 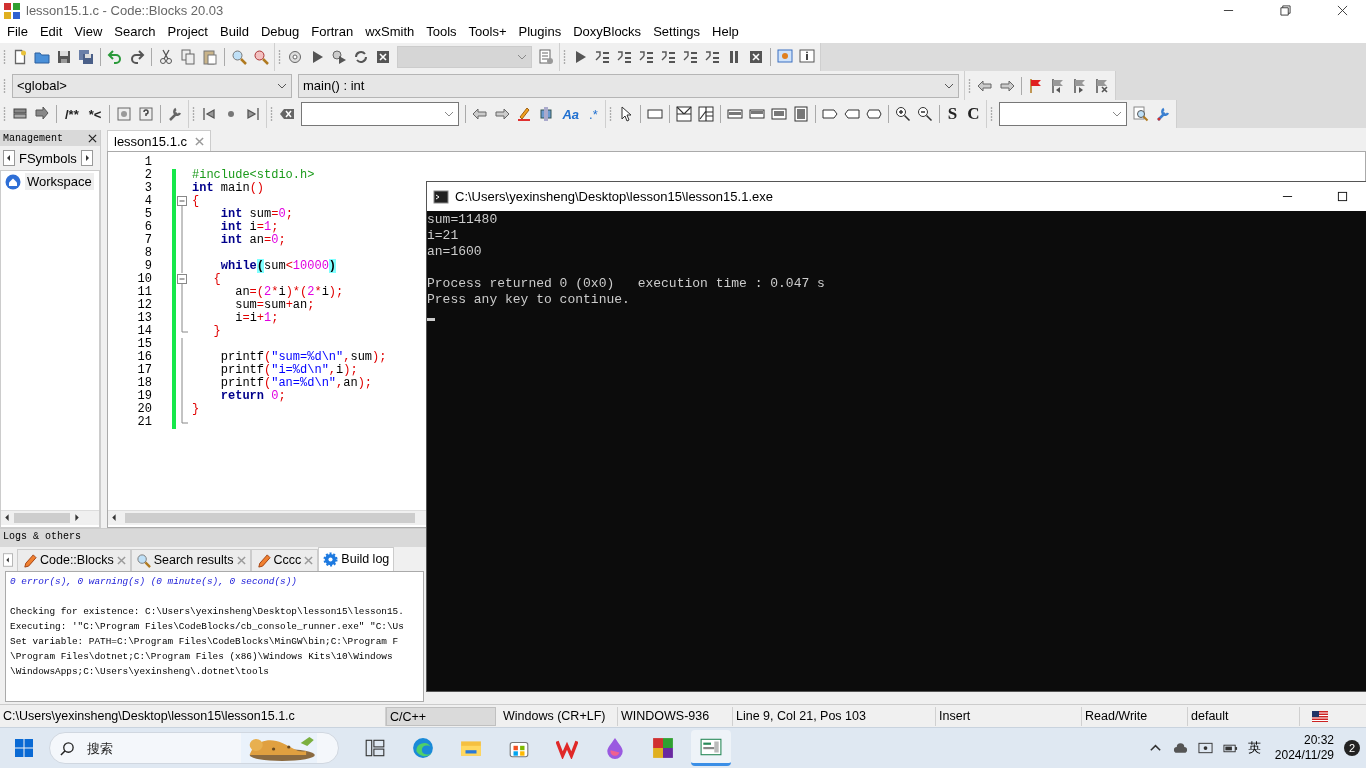 What do you see at coordinates (18, 32) in the screenshot?
I see `menu-item: File` at bounding box center [18, 32].